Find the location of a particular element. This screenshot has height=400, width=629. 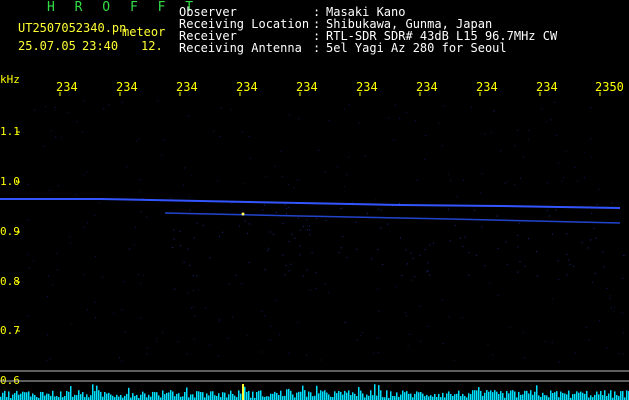

date: 25.07.05 is located at coordinates (47, 46).